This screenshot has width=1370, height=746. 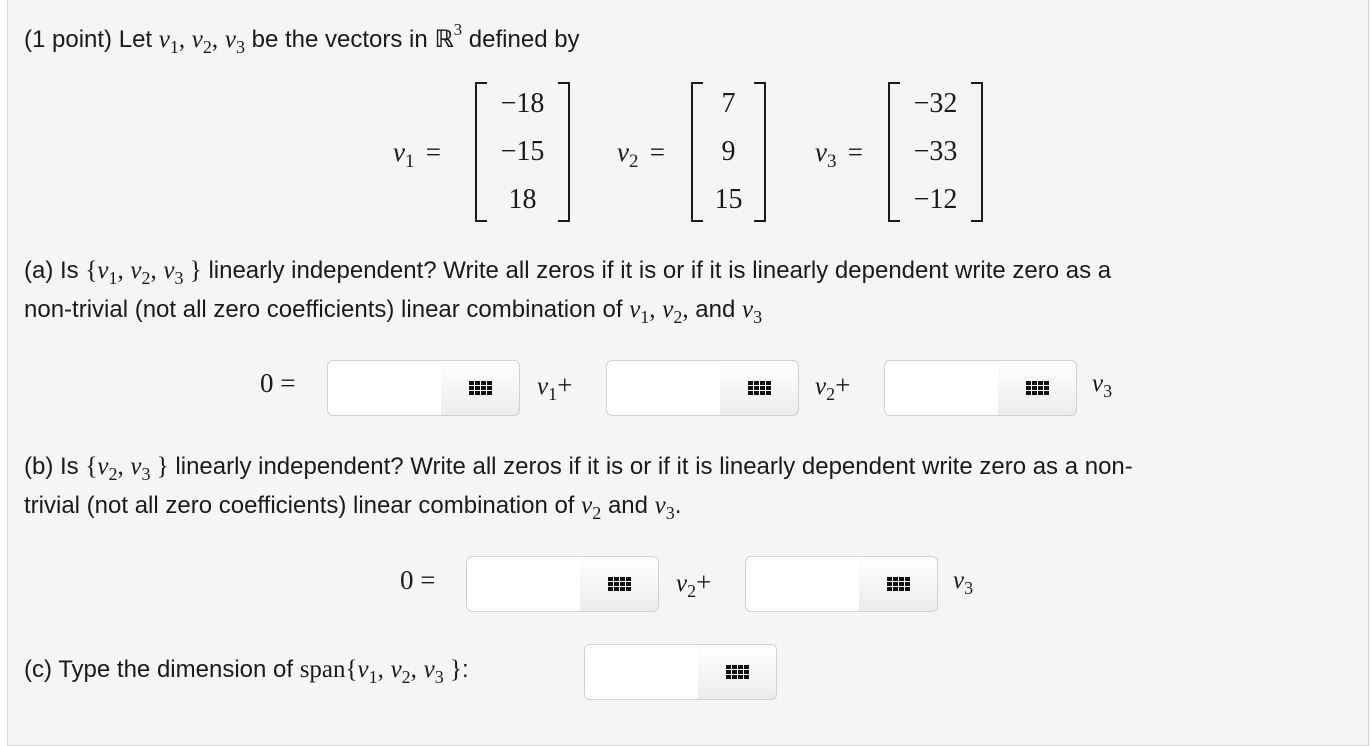 I want to click on part-a-coef-3-group, so click(x=980, y=388).